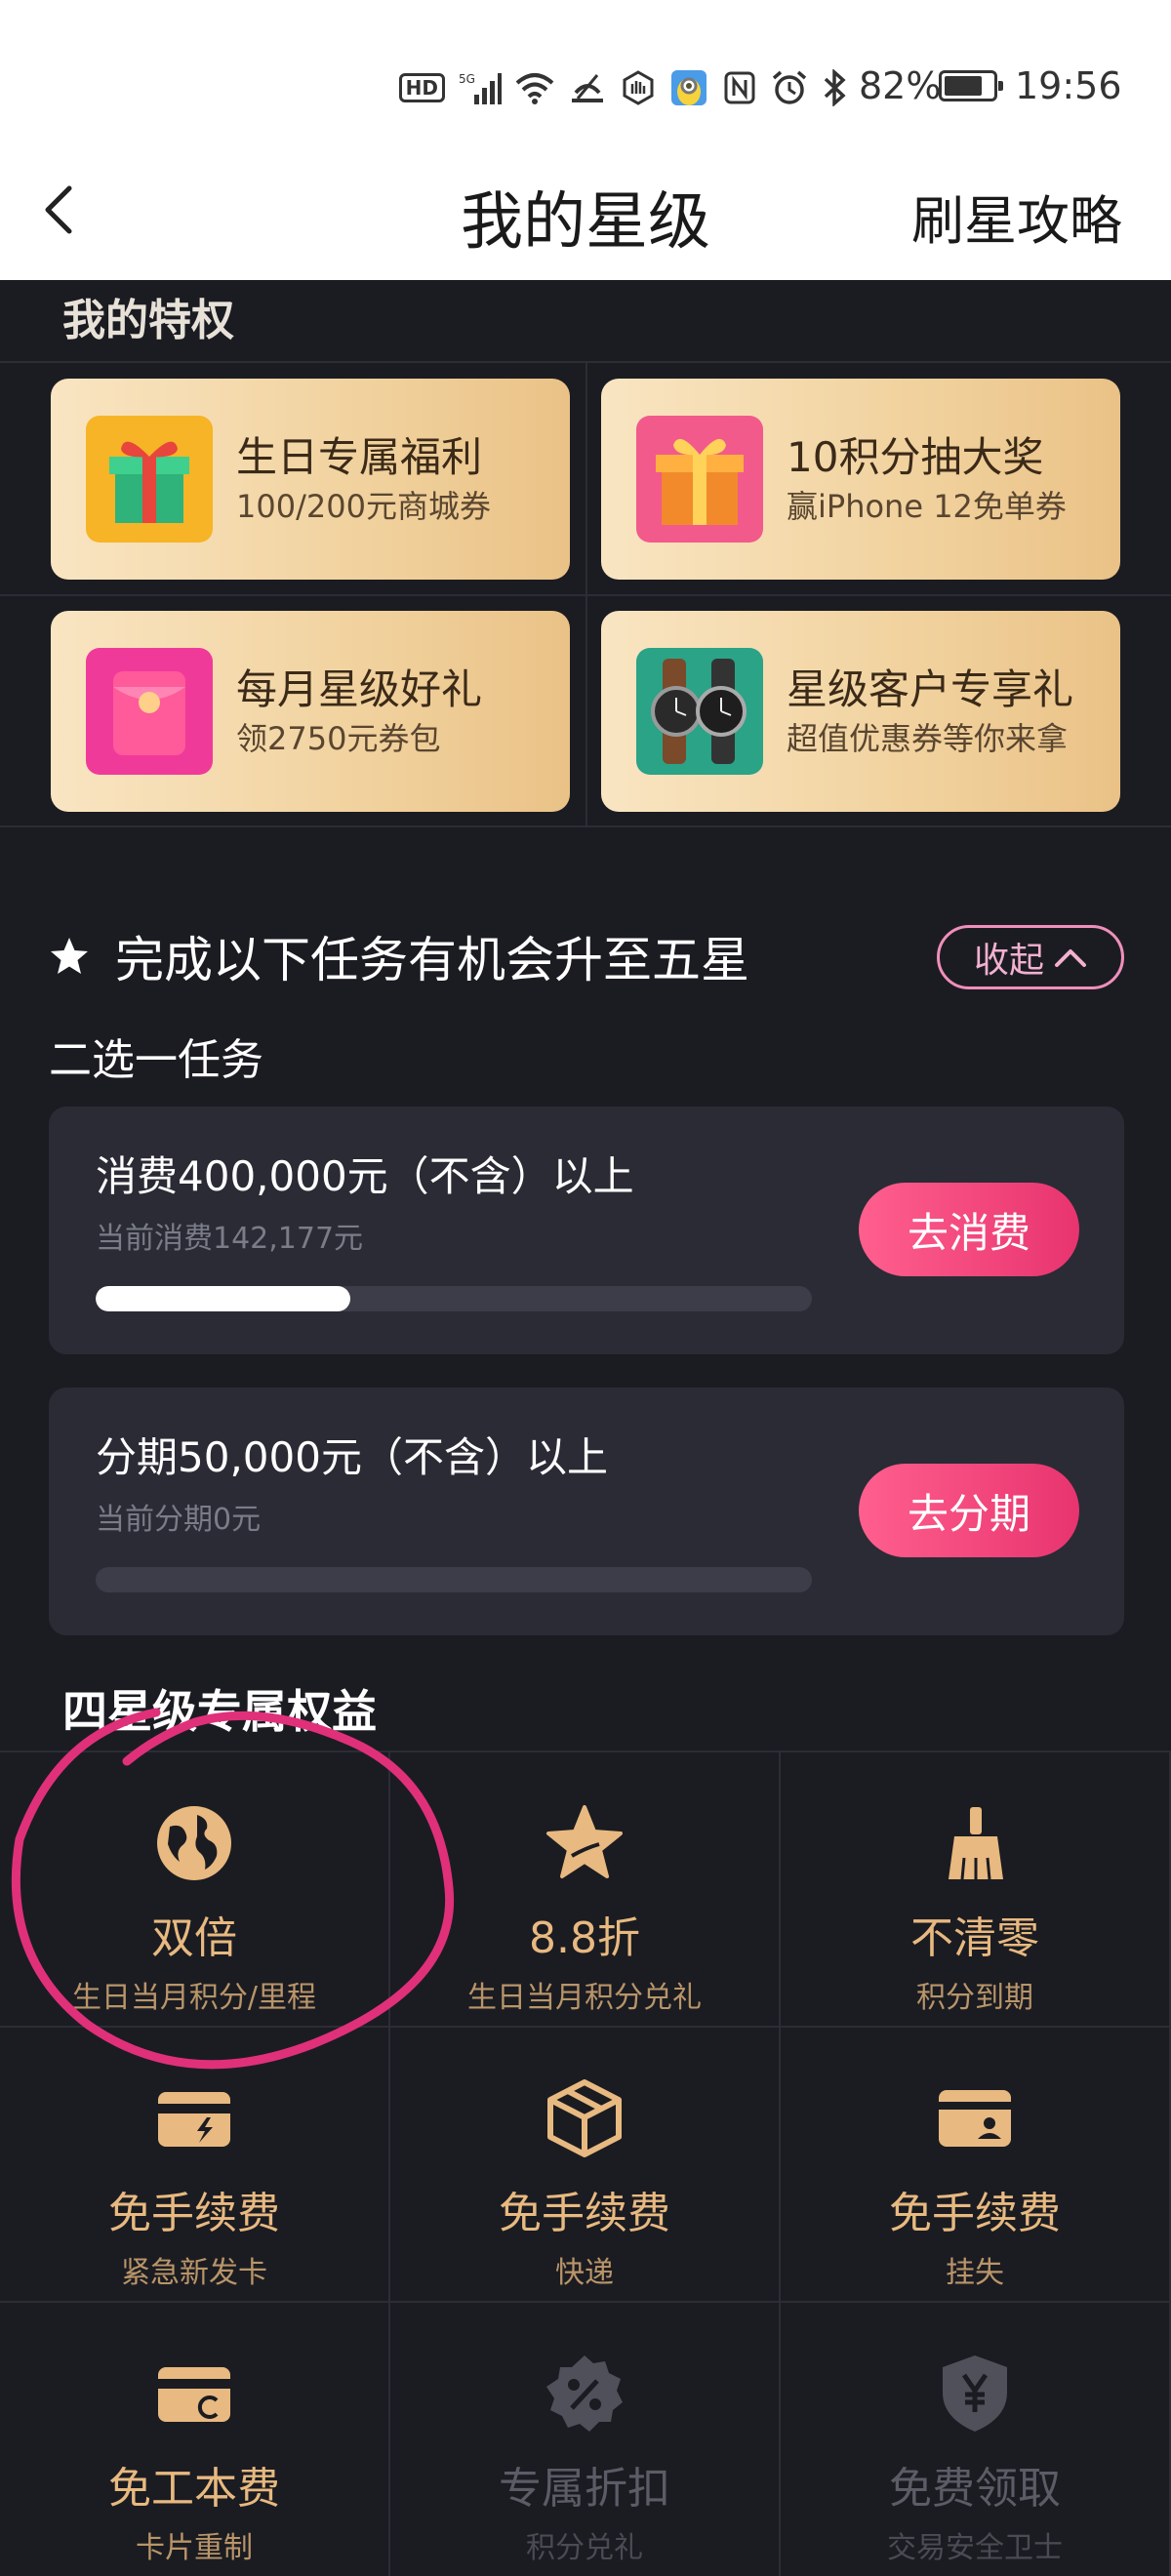 Image resolution: width=1171 pixels, height=2576 pixels. I want to click on choose-one-title: 二选一任务, so click(156, 1060).